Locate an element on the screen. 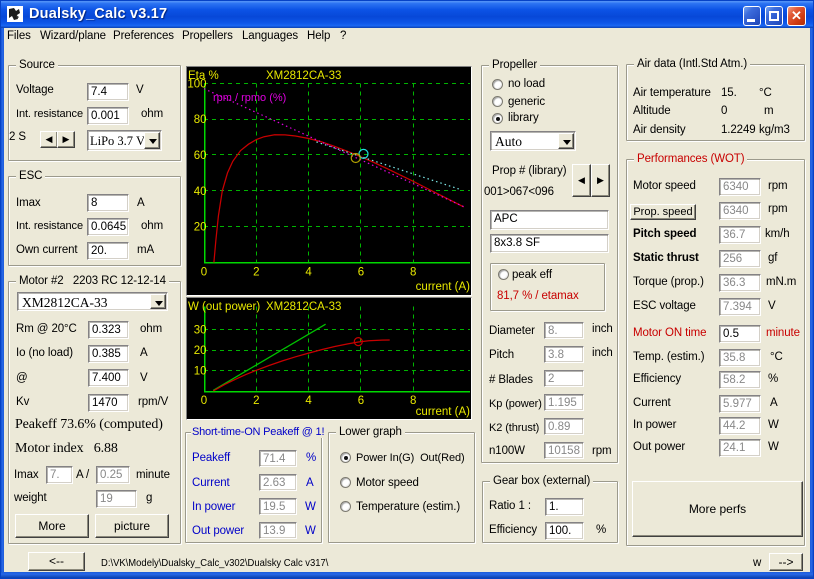 Image resolution: width=814 pixels, height=579 pixels. svg-text: 80 is located at coordinates (200, 120).